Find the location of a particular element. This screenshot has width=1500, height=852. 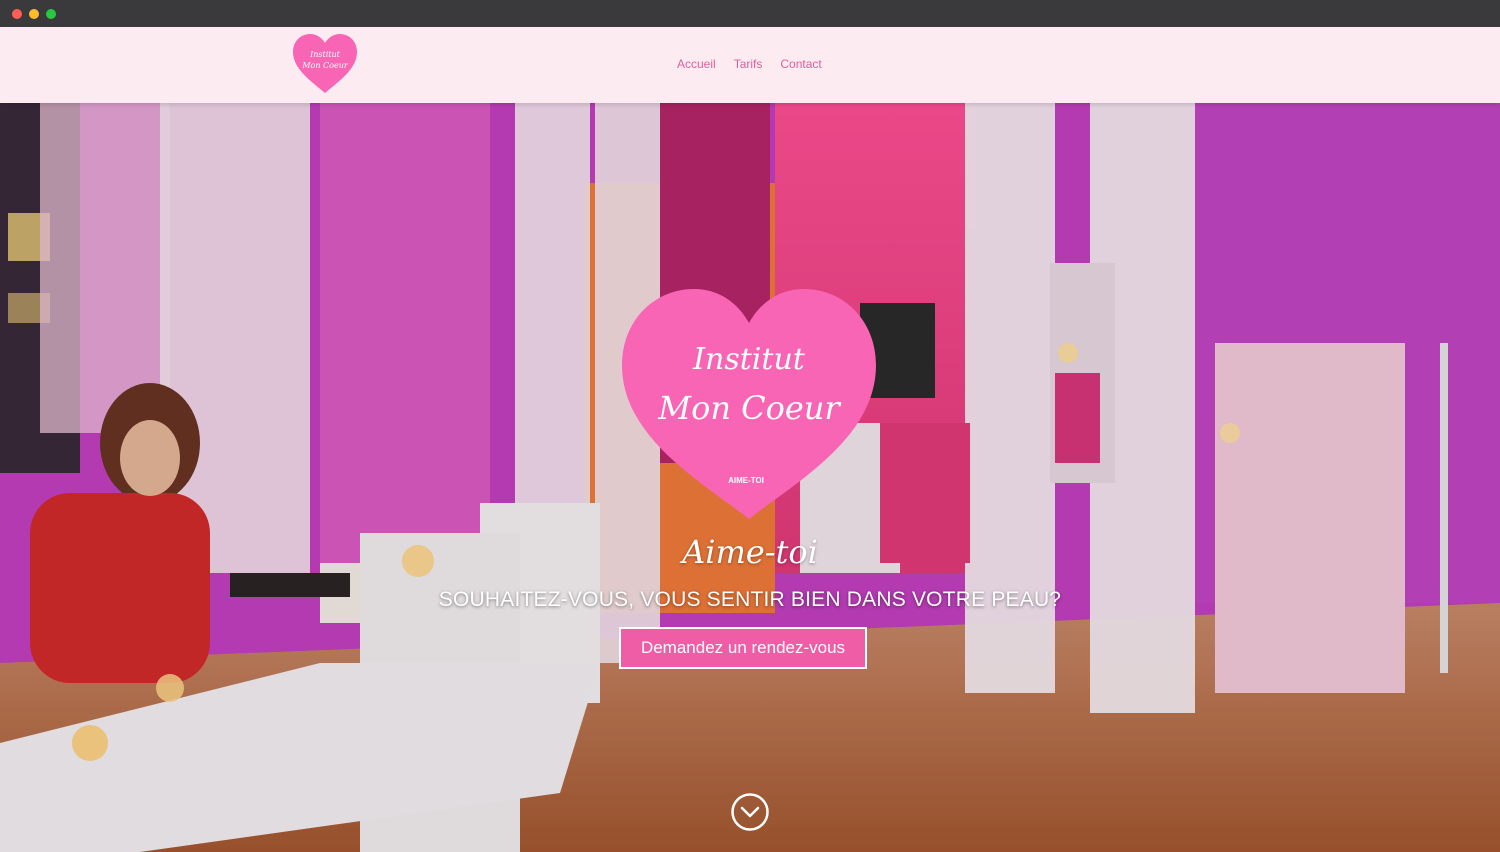

maximize-window-button is located at coordinates (51, 14).